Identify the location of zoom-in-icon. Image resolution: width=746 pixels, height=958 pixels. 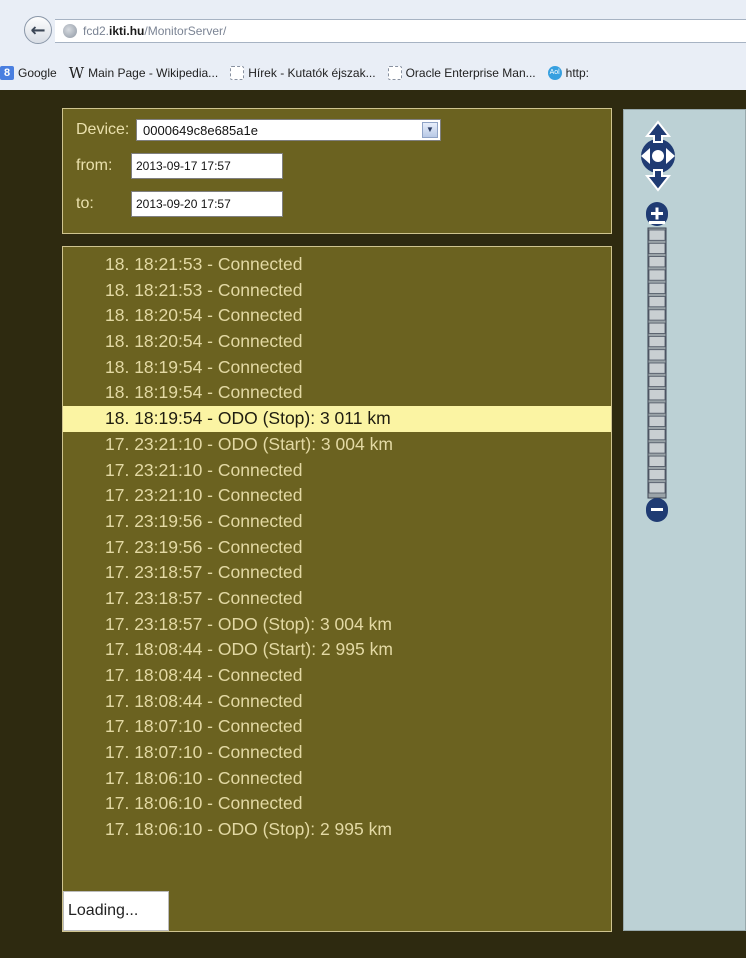
(657, 214).